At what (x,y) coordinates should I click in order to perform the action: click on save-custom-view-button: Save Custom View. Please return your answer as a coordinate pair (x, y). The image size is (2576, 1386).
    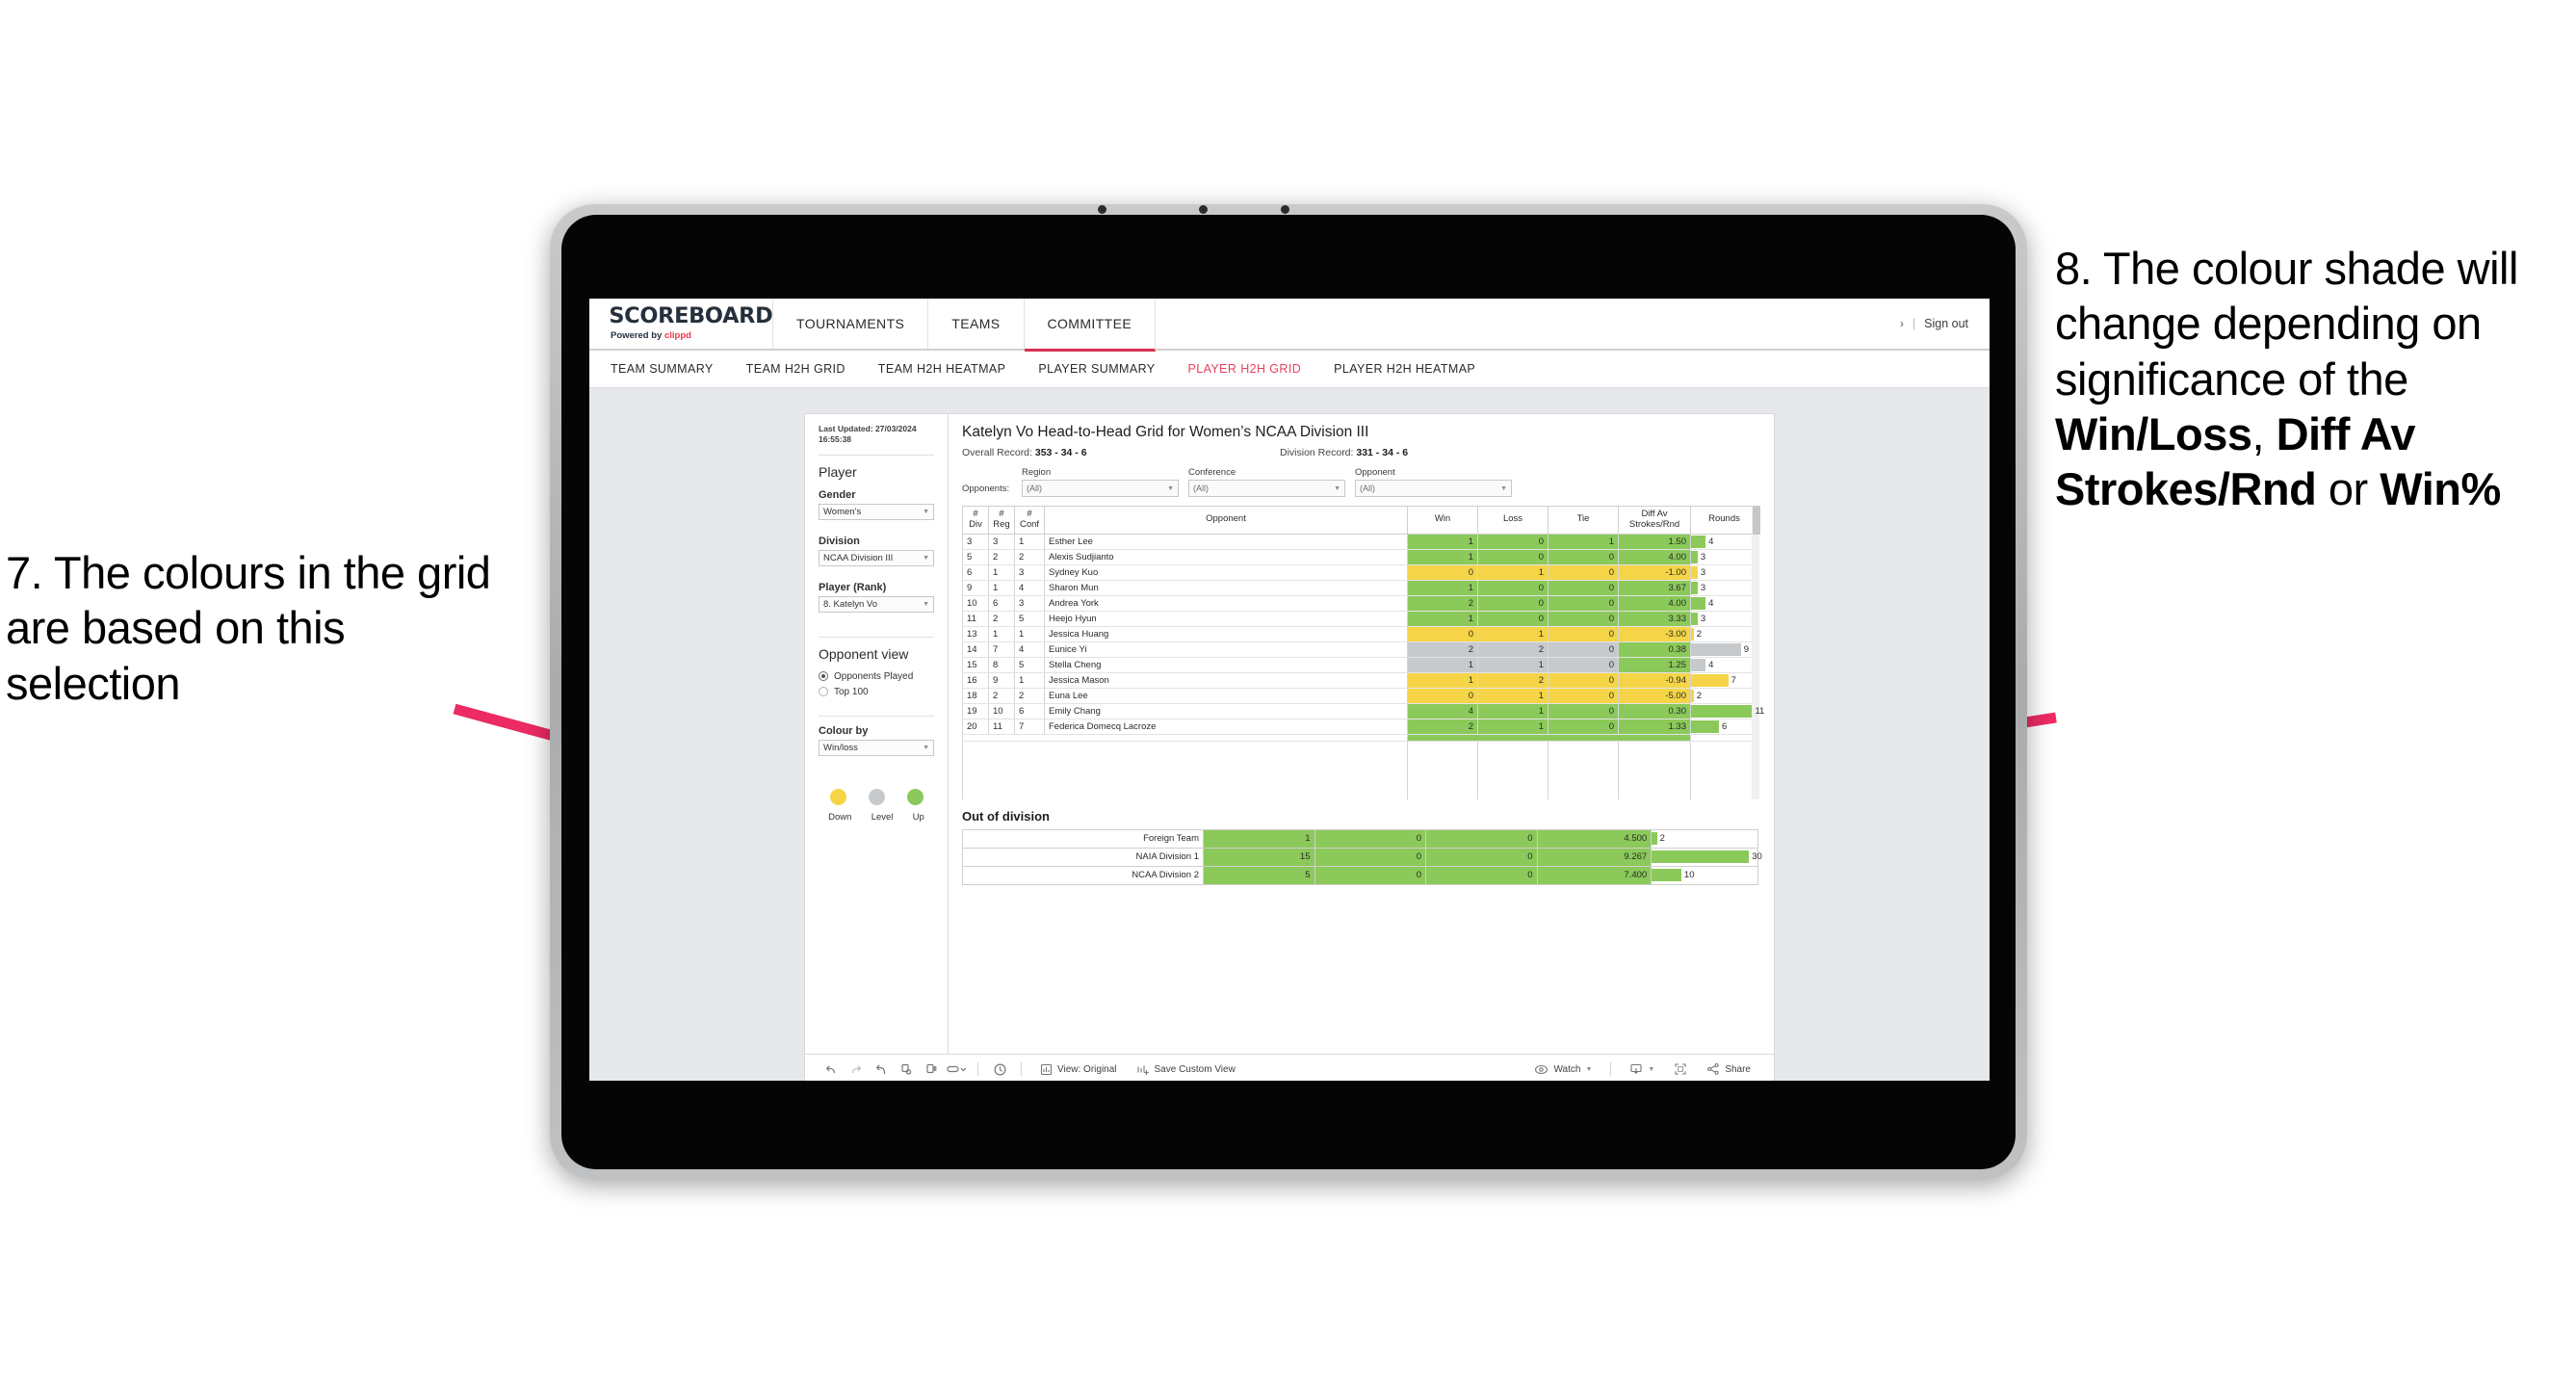
    Looking at the image, I should click on (1186, 1069).